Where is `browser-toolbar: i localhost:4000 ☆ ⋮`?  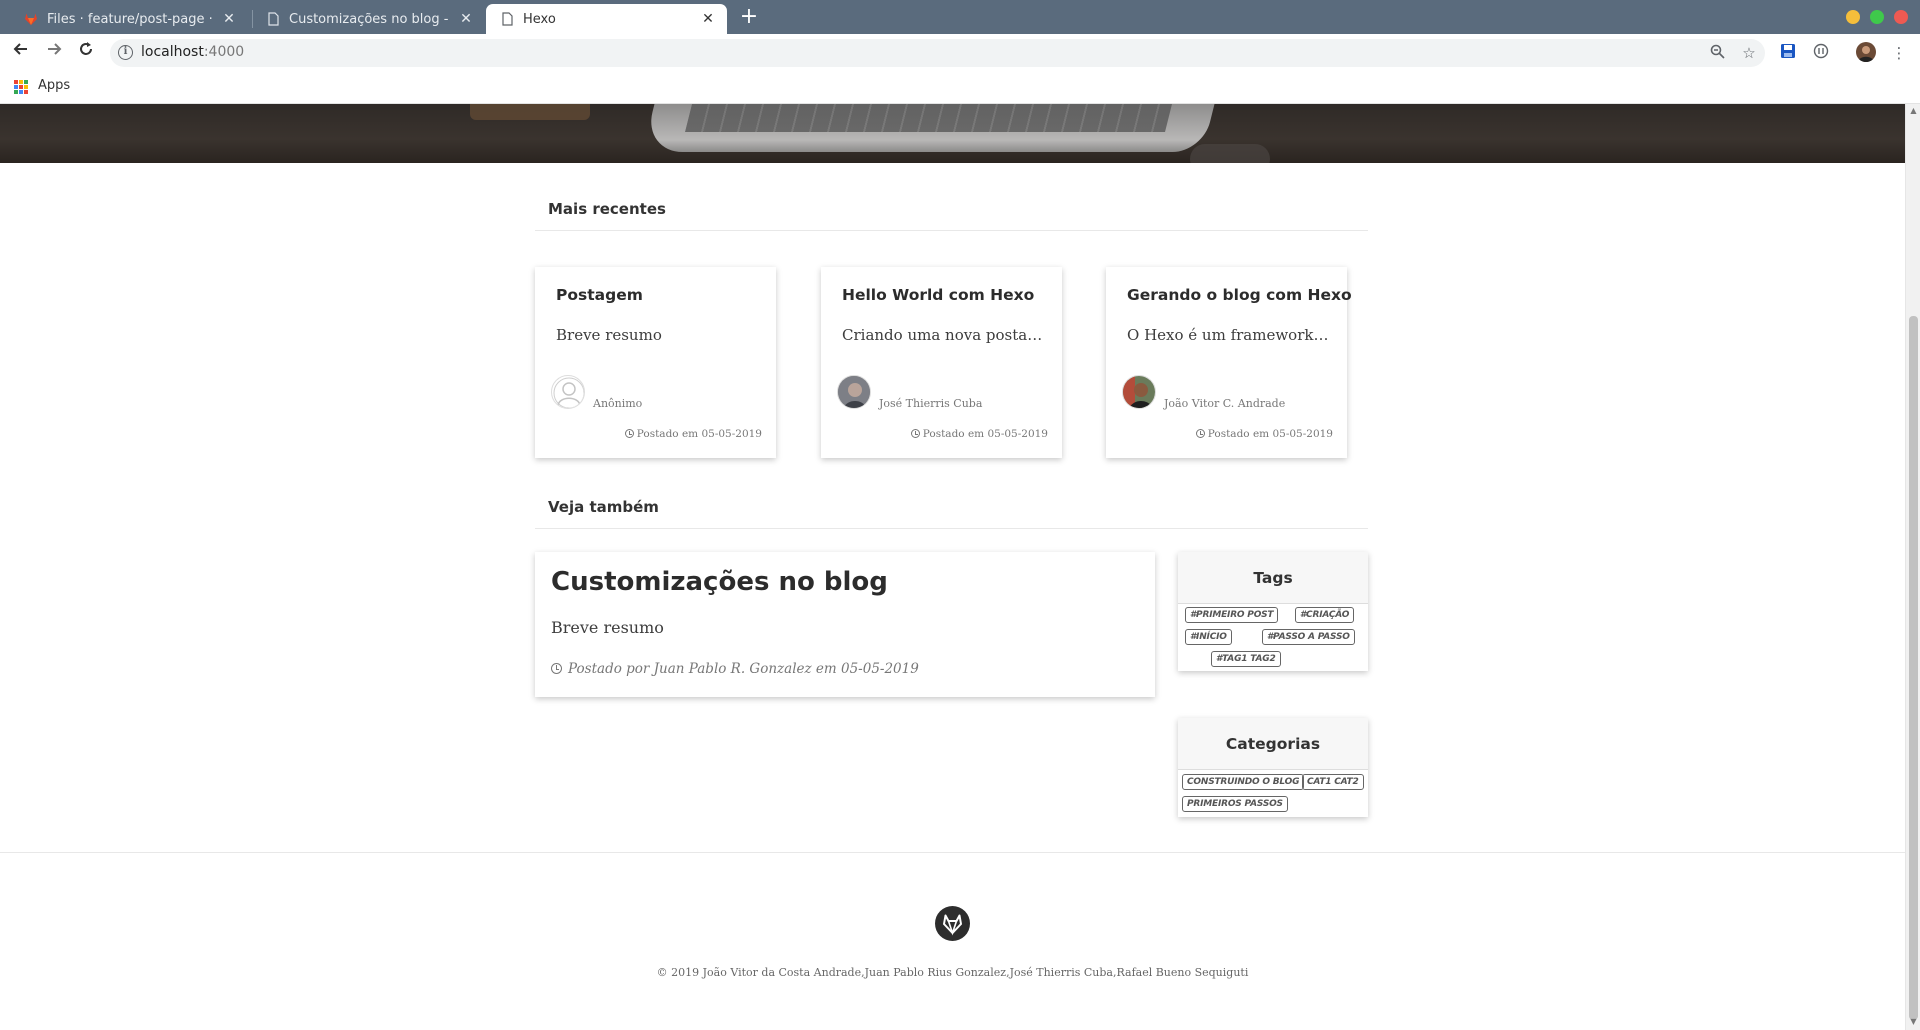 browser-toolbar: i localhost:4000 ☆ ⋮ is located at coordinates (960, 52).